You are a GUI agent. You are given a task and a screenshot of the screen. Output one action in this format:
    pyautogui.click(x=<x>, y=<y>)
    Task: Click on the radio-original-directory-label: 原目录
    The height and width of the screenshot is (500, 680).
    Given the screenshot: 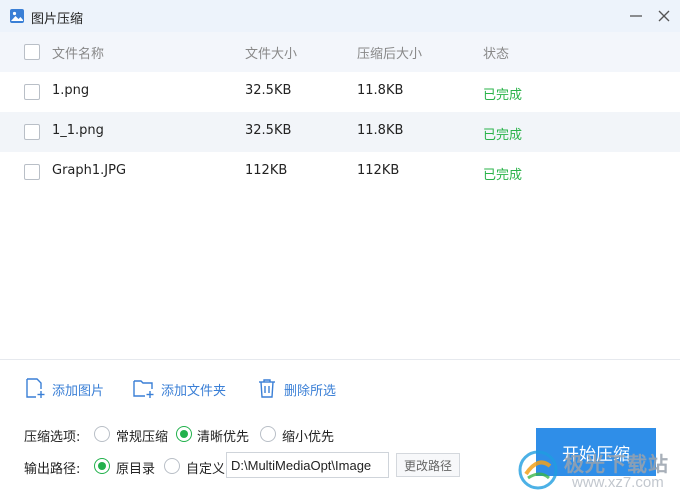 What is the action you would take?
    pyautogui.click(x=135, y=467)
    